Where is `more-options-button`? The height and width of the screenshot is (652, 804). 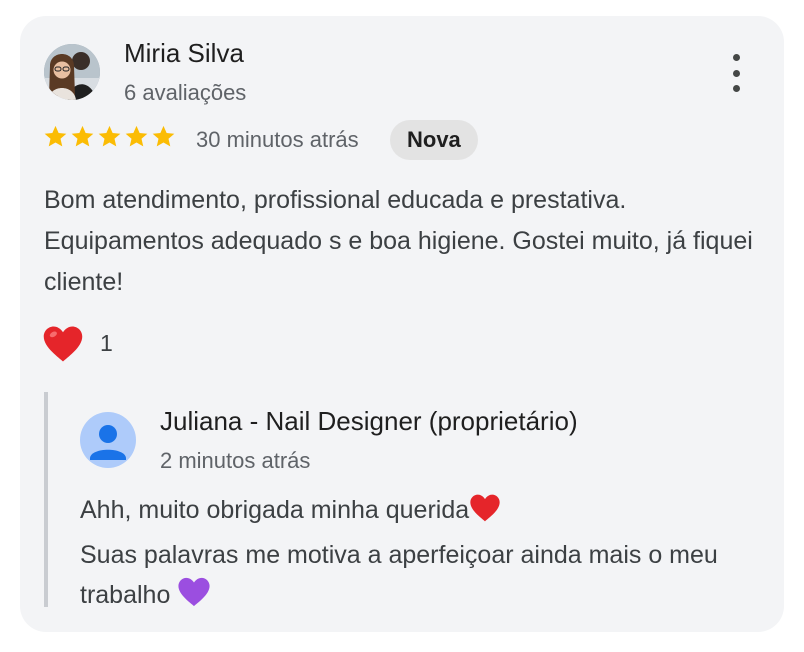
more-options-button is located at coordinates (736, 73).